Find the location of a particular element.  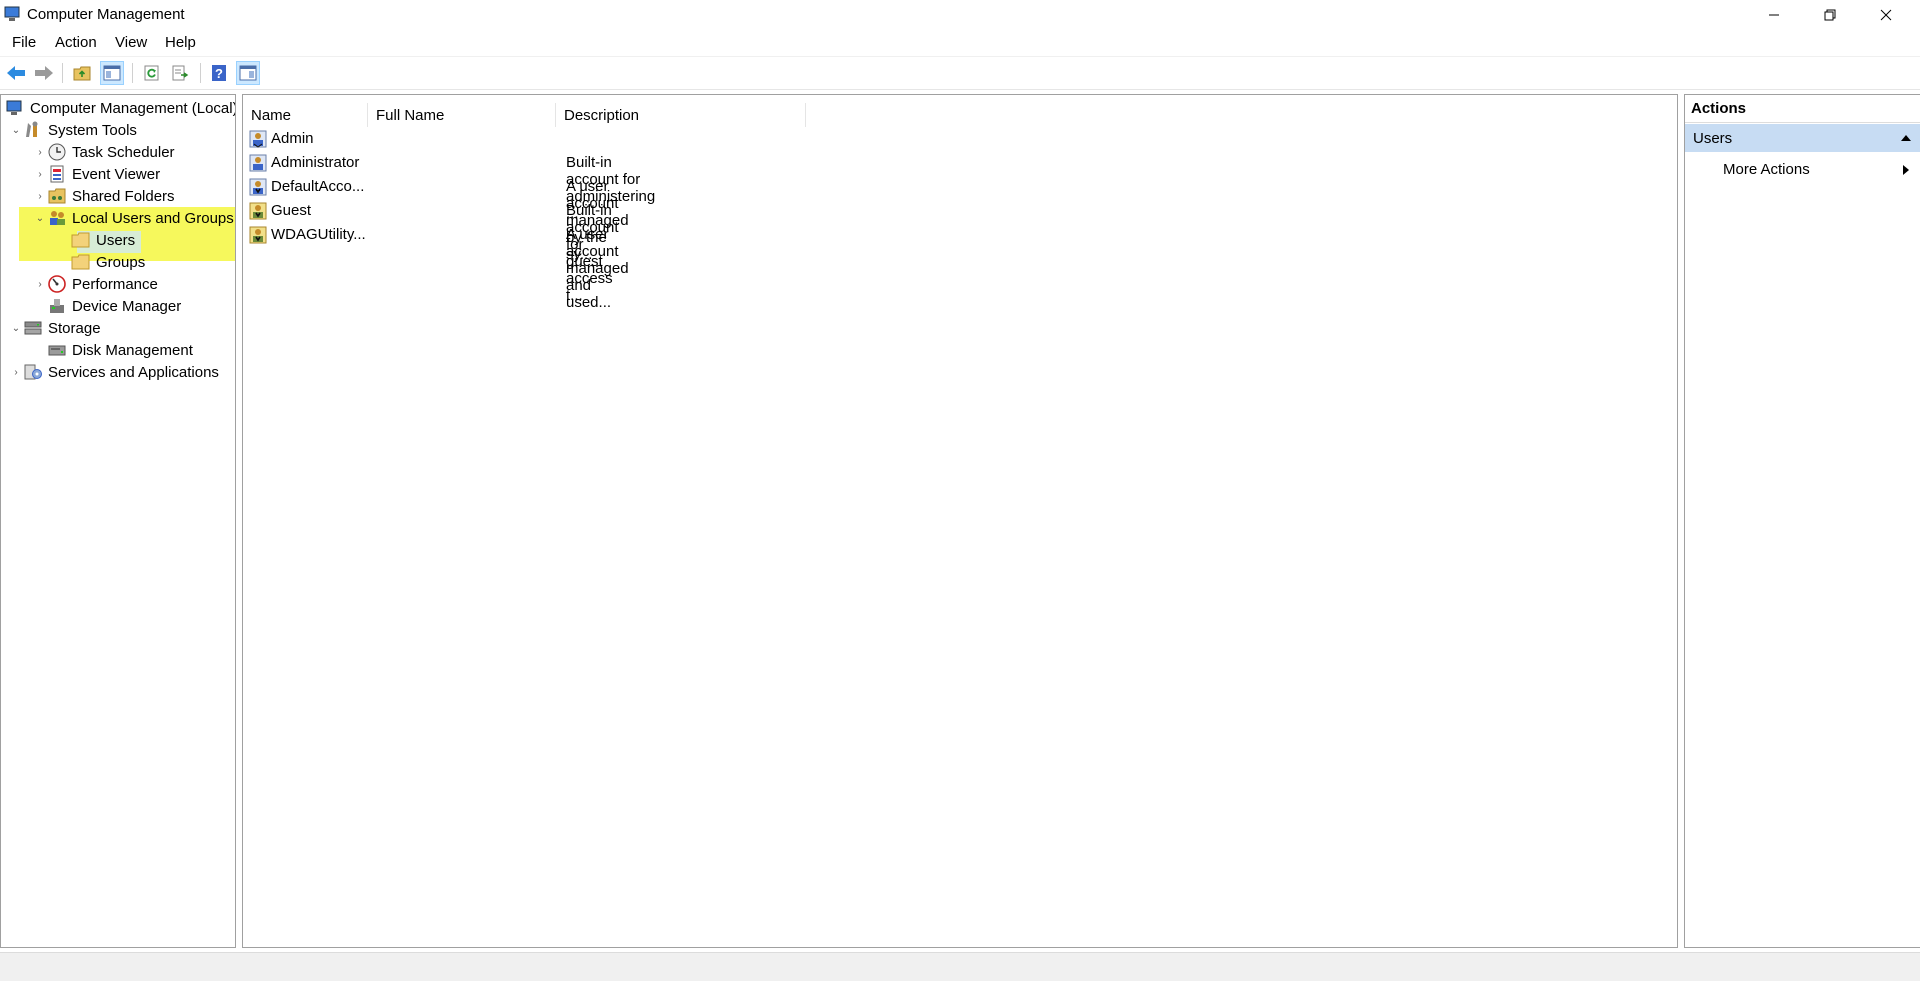

show-hide-action-pane-button is located at coordinates (248, 73).